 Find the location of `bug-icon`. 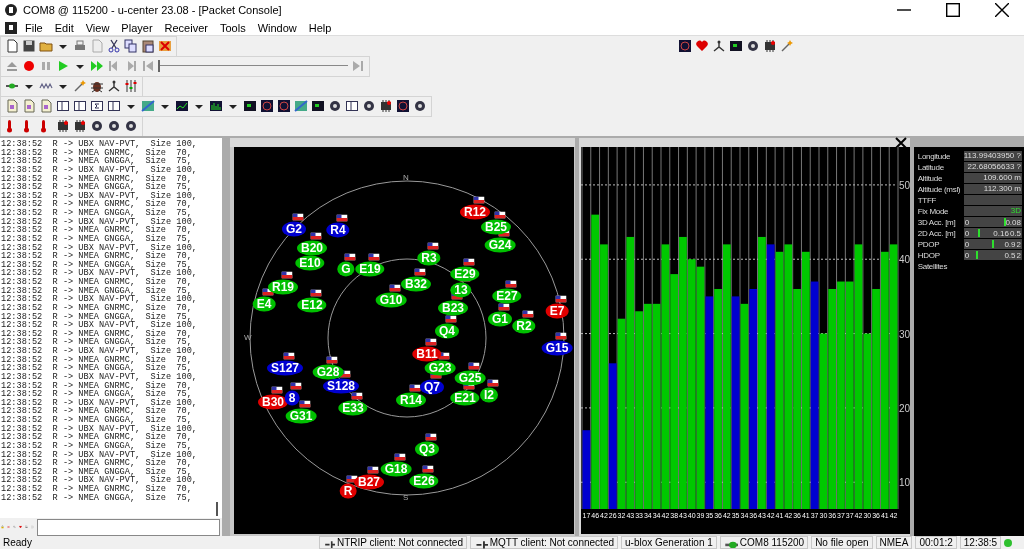

bug-icon is located at coordinates (97, 86).